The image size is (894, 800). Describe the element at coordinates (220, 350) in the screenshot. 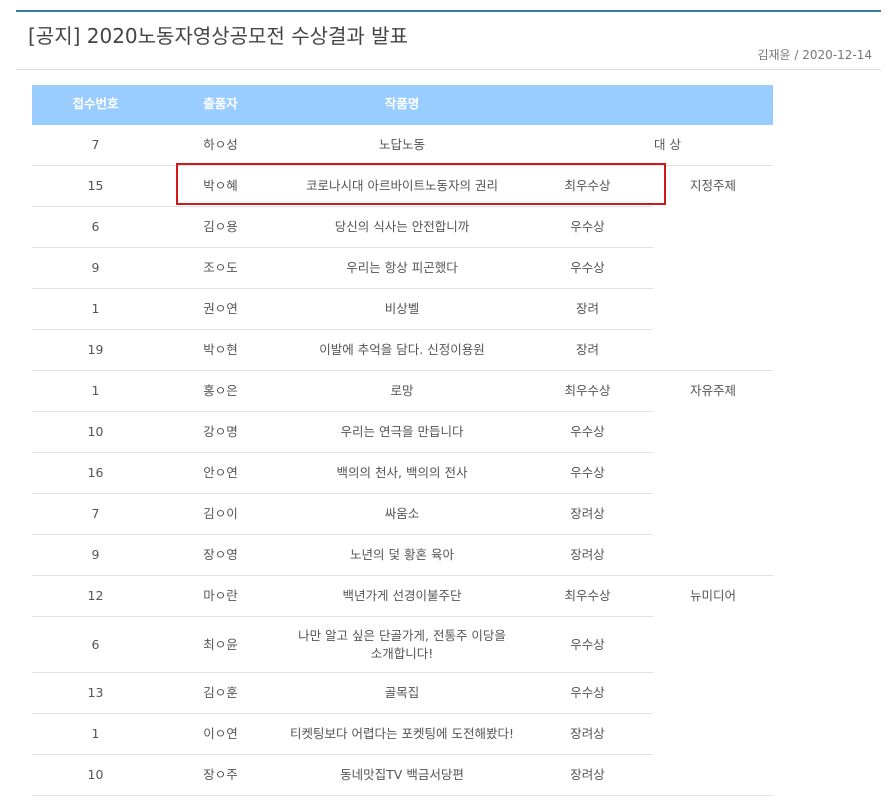

I see `cell-entrant: 박ㅇ현` at that location.